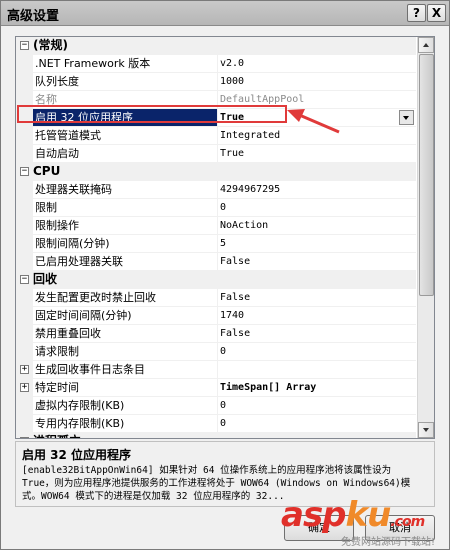 This screenshot has height=550, width=450. Describe the element at coordinates (125, 81) in the screenshot. I see `property-name: 队列长度` at that location.